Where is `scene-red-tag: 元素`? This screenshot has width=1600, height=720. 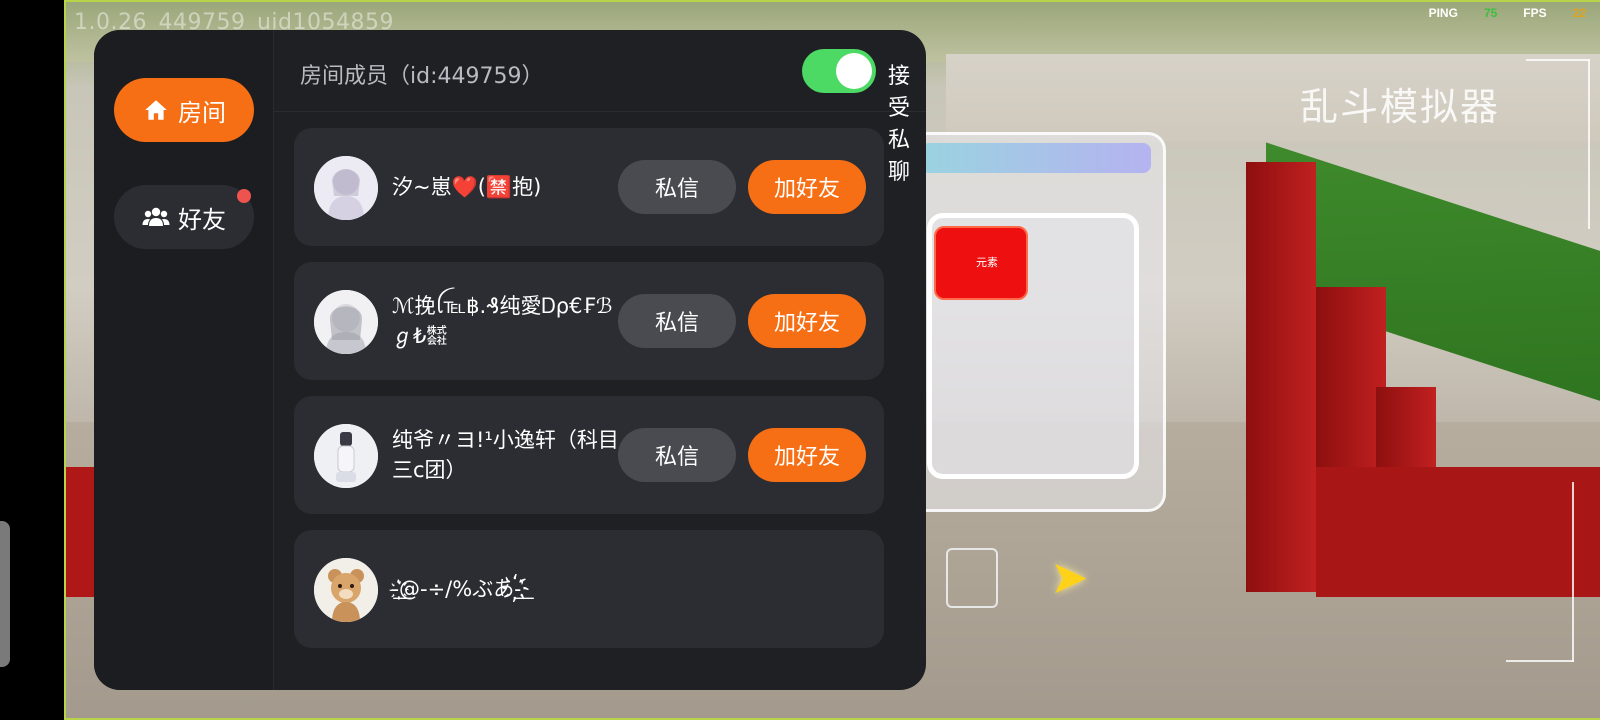 scene-red-tag: 元素 is located at coordinates (981, 263).